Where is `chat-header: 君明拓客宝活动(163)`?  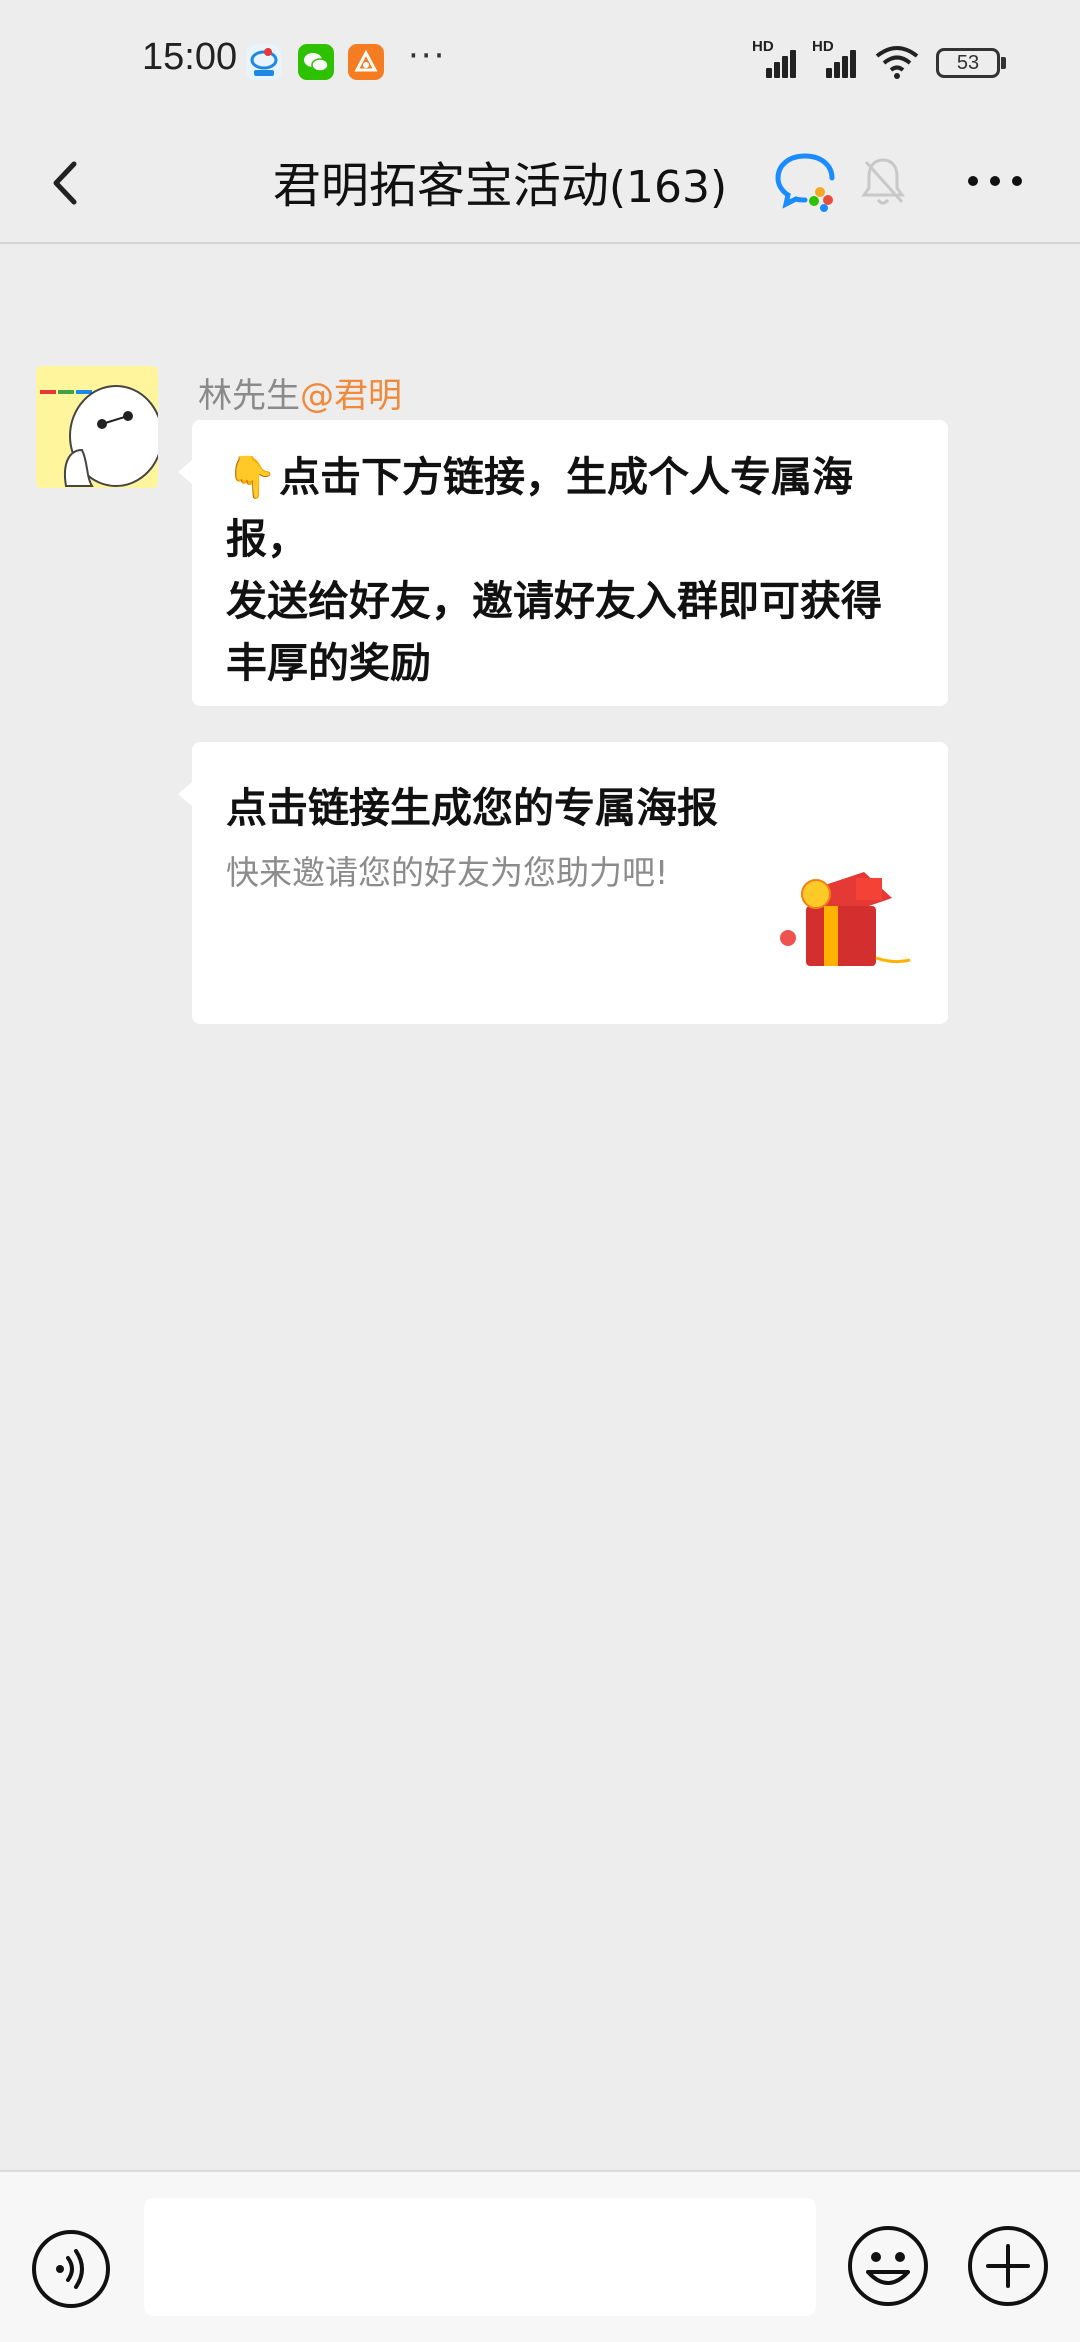 chat-header: 君明拓客宝活动(163) is located at coordinates (540, 185).